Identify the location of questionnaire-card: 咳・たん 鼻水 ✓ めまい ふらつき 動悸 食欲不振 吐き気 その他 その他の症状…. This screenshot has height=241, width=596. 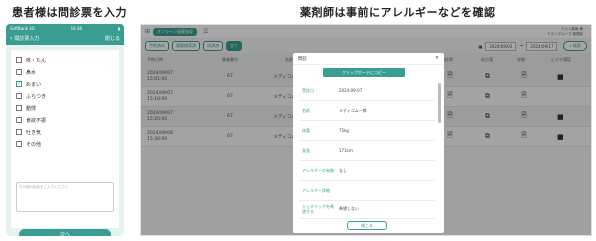
(65, 139).